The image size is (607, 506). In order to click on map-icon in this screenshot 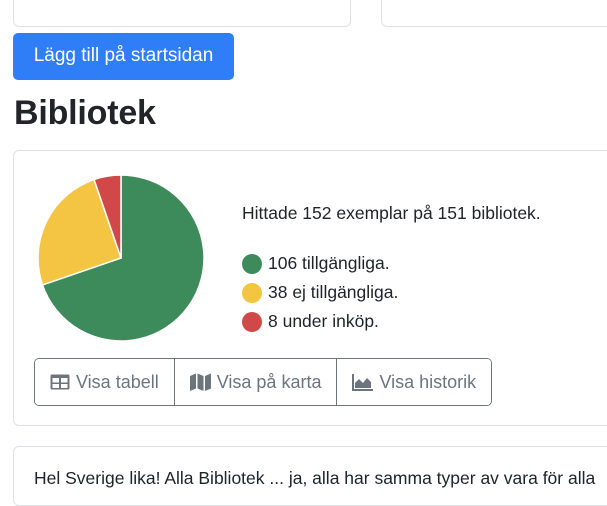, I will do `click(200, 382)`.